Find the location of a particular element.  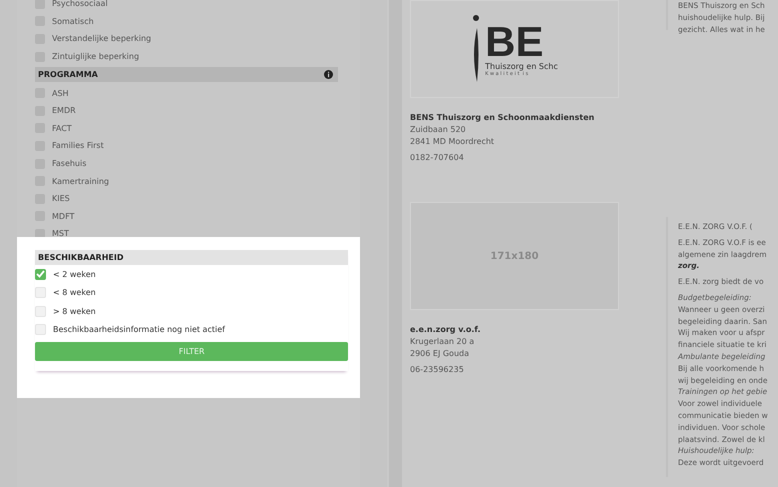

phone-number: 0182-707604 is located at coordinates (437, 158).